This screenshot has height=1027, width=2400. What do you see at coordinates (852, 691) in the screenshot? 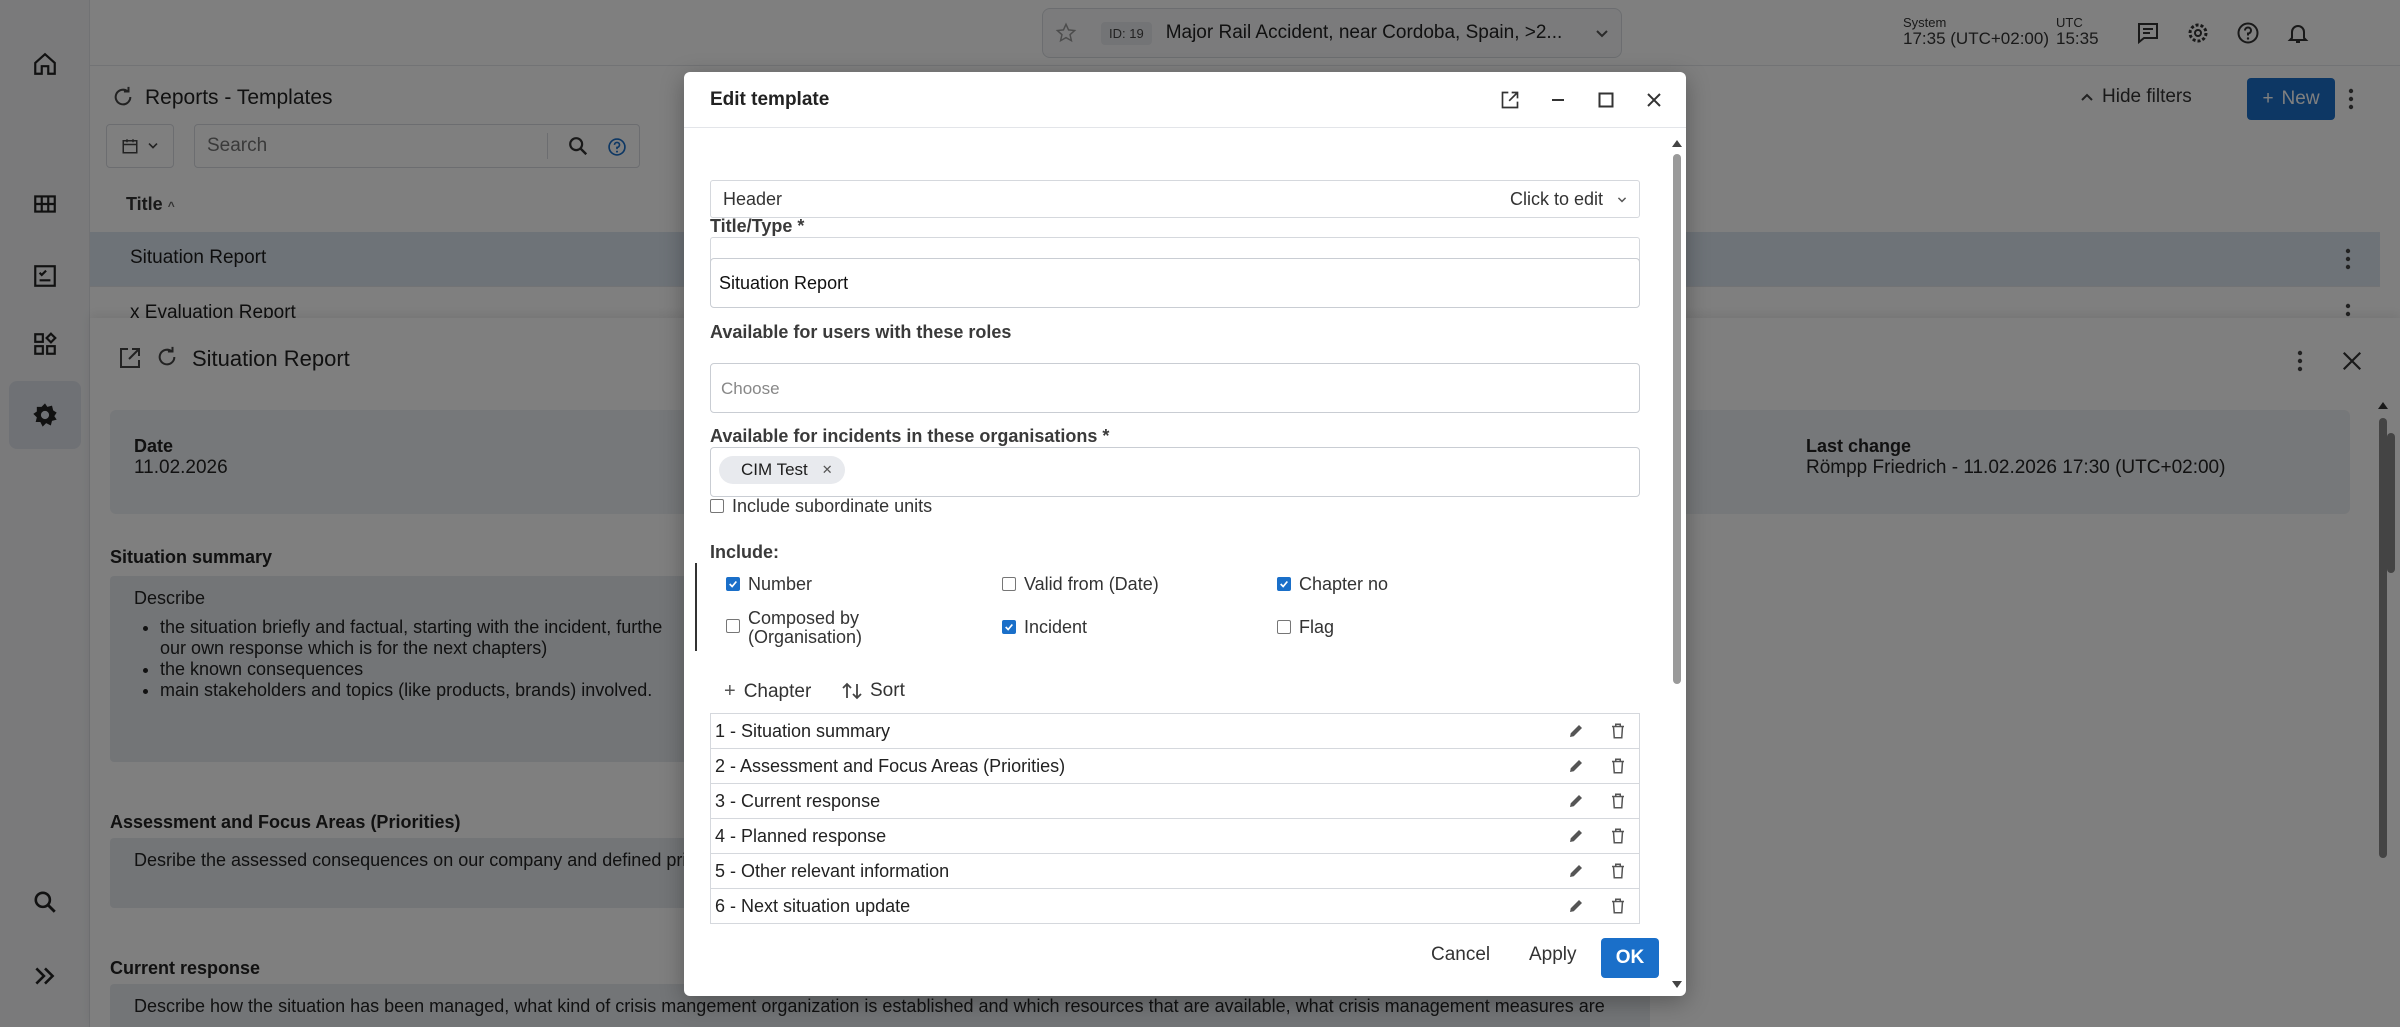
I see `sort-icon` at bounding box center [852, 691].